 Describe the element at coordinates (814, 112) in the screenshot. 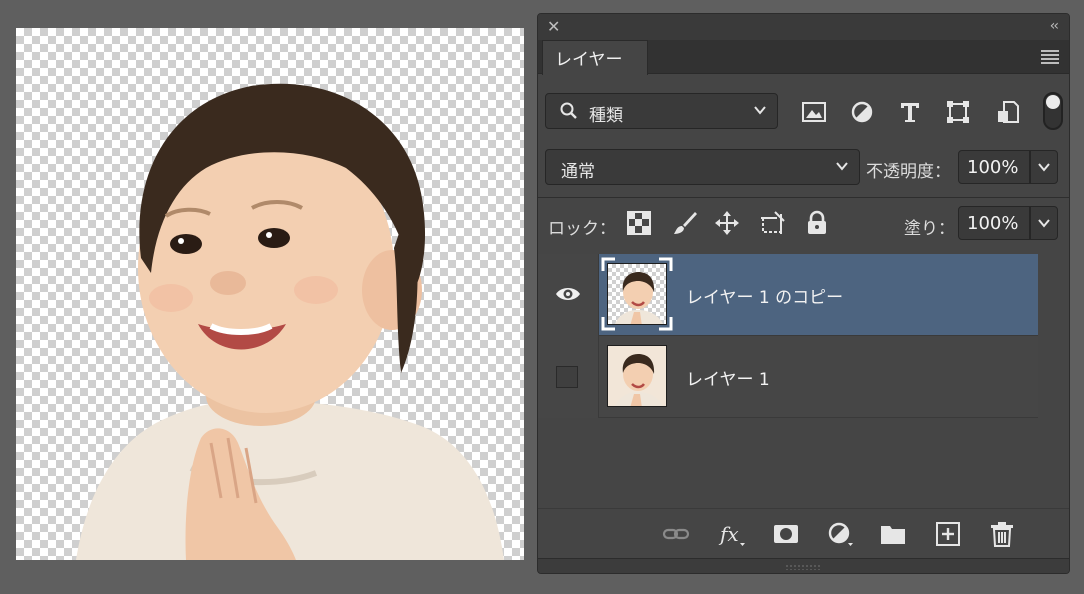

I see `image-filter-icon` at that location.